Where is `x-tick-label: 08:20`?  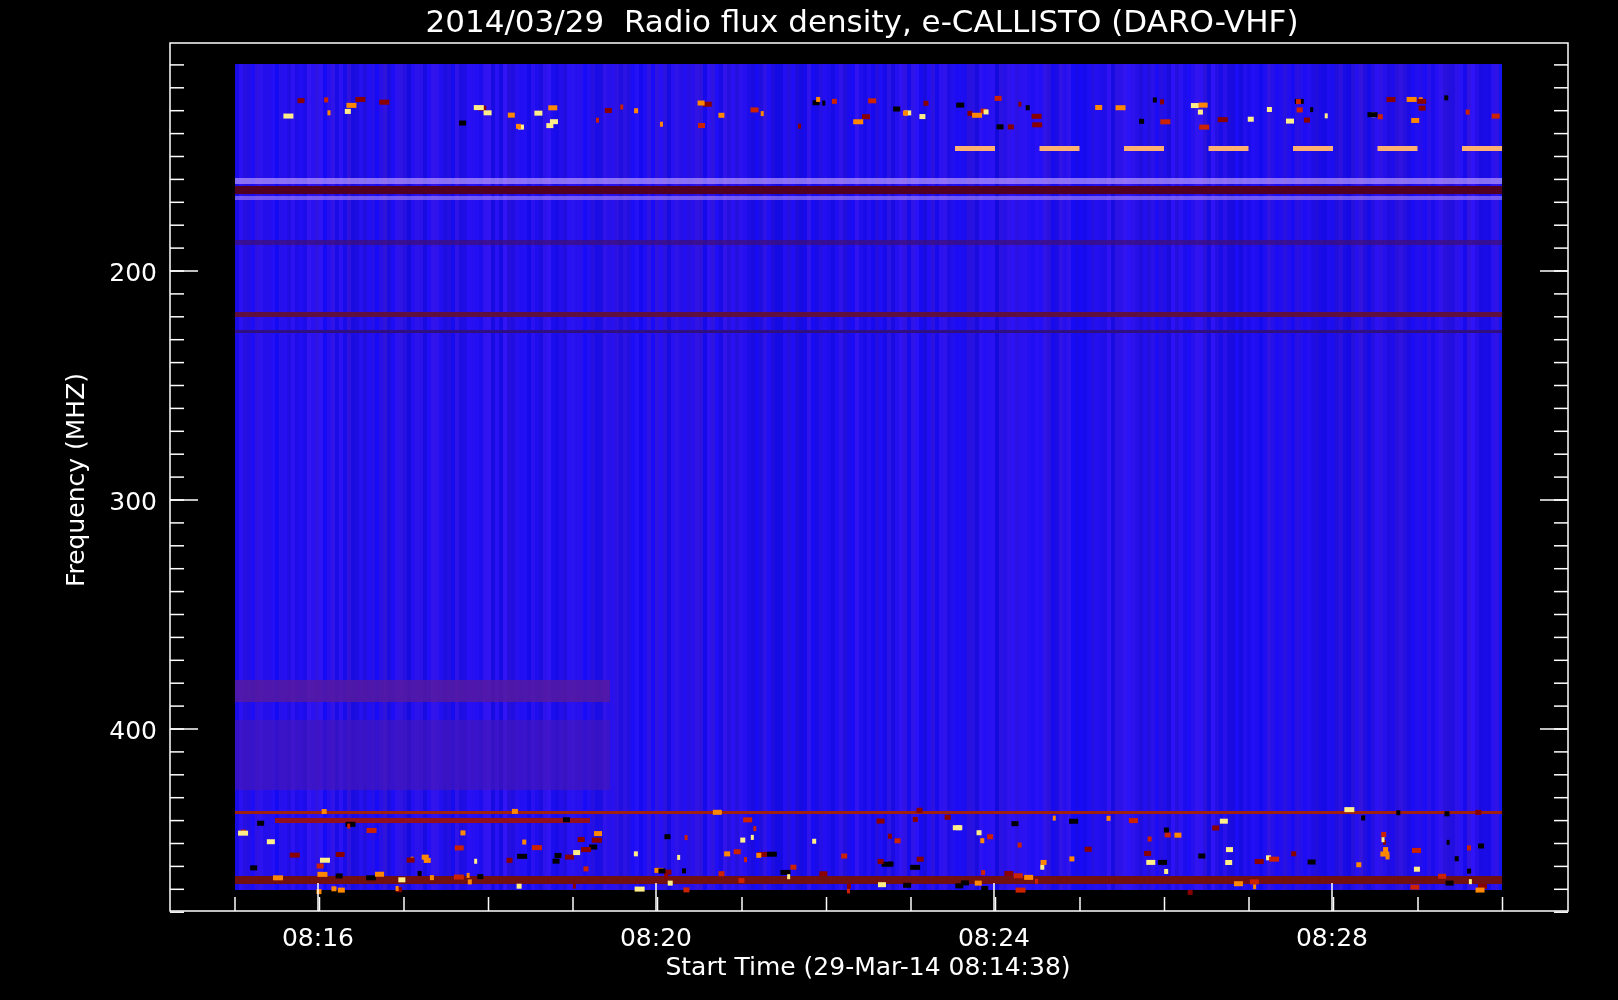 x-tick-label: 08:20 is located at coordinates (656, 937).